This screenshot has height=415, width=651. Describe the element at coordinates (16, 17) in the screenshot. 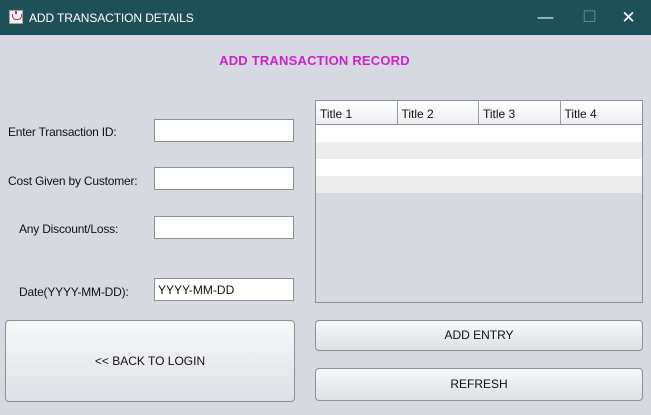

I see `java-cup-icon` at that location.